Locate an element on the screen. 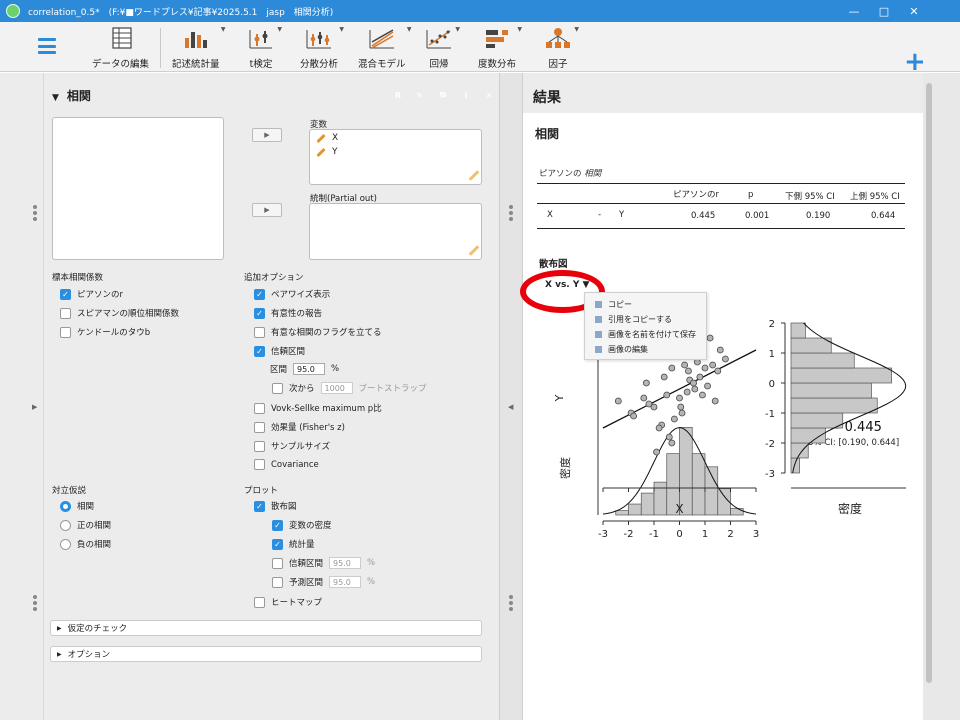 The height and width of the screenshot is (720, 960). bootstrap-row: 次から 1000 ブートストラップ is located at coordinates (349, 388).